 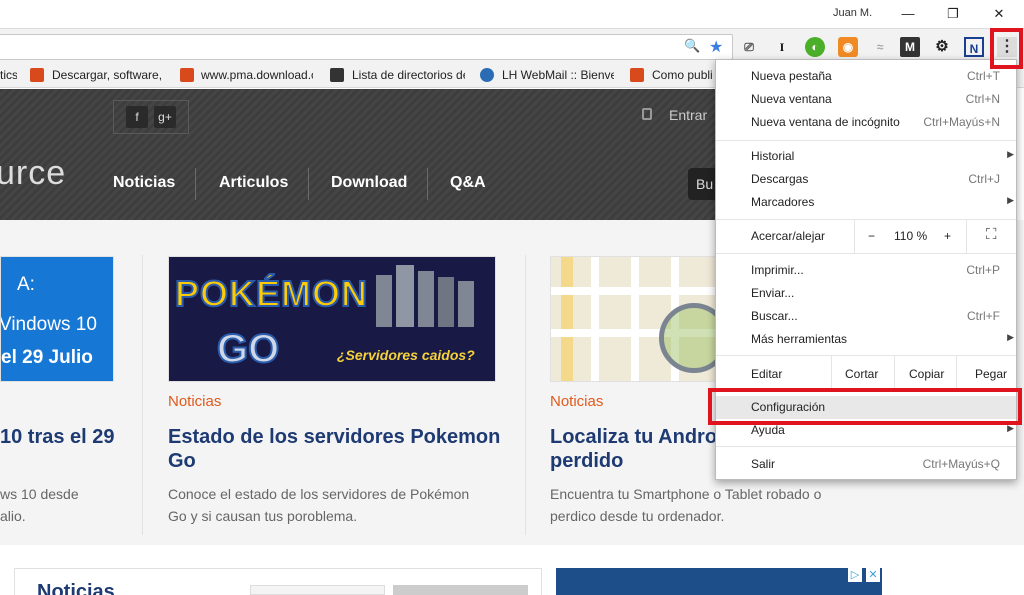 I want to click on magnifier-icon, so click(x=689, y=338).